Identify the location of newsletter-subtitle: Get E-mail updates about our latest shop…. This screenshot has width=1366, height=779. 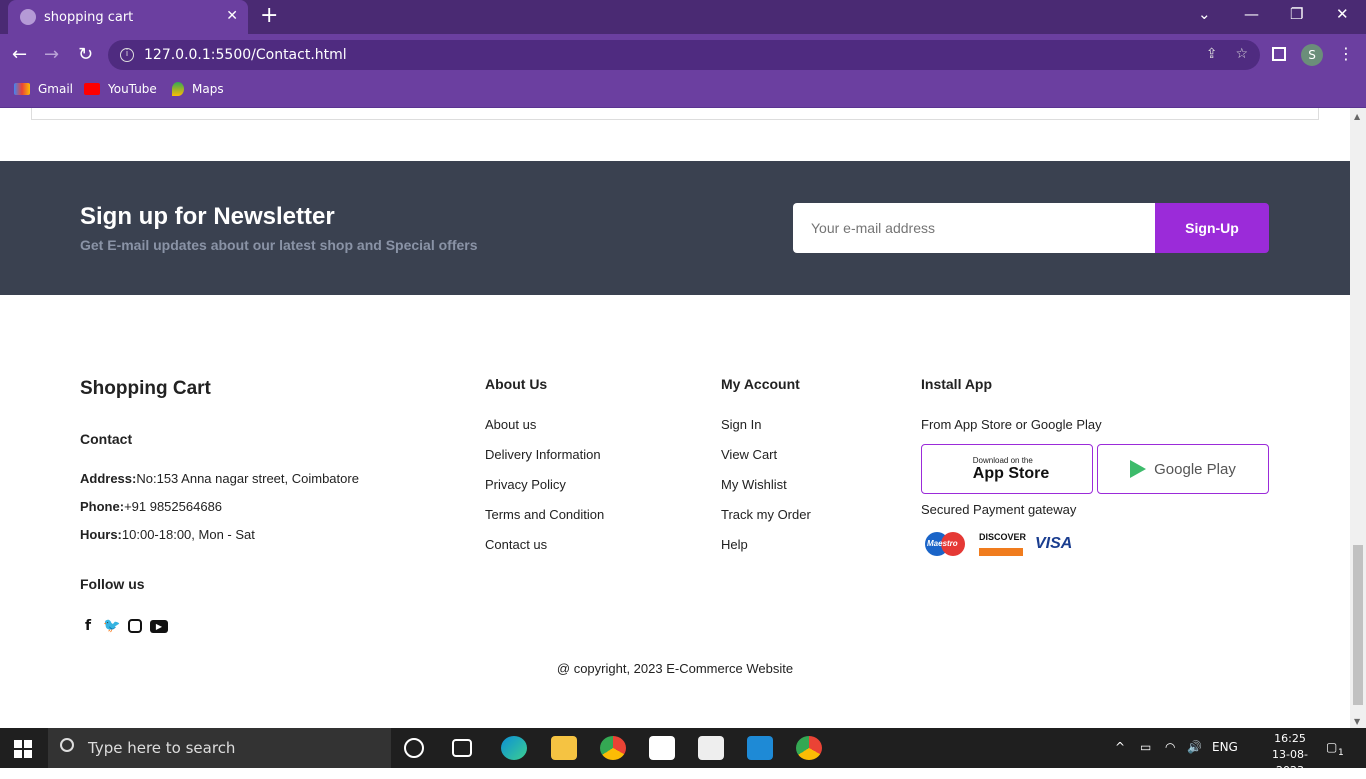
(279, 245).